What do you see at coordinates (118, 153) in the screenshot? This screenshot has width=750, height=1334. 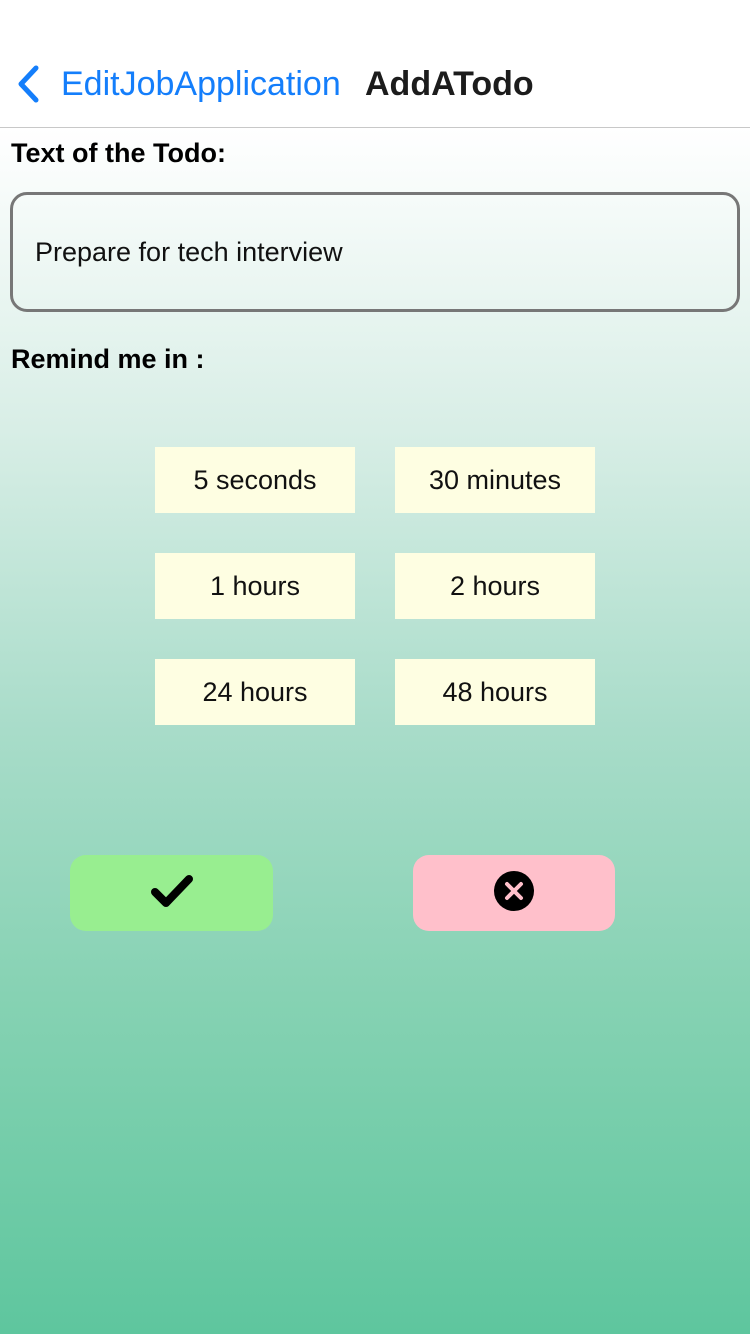 I see `todo-text-label: Text of the Todo:` at bounding box center [118, 153].